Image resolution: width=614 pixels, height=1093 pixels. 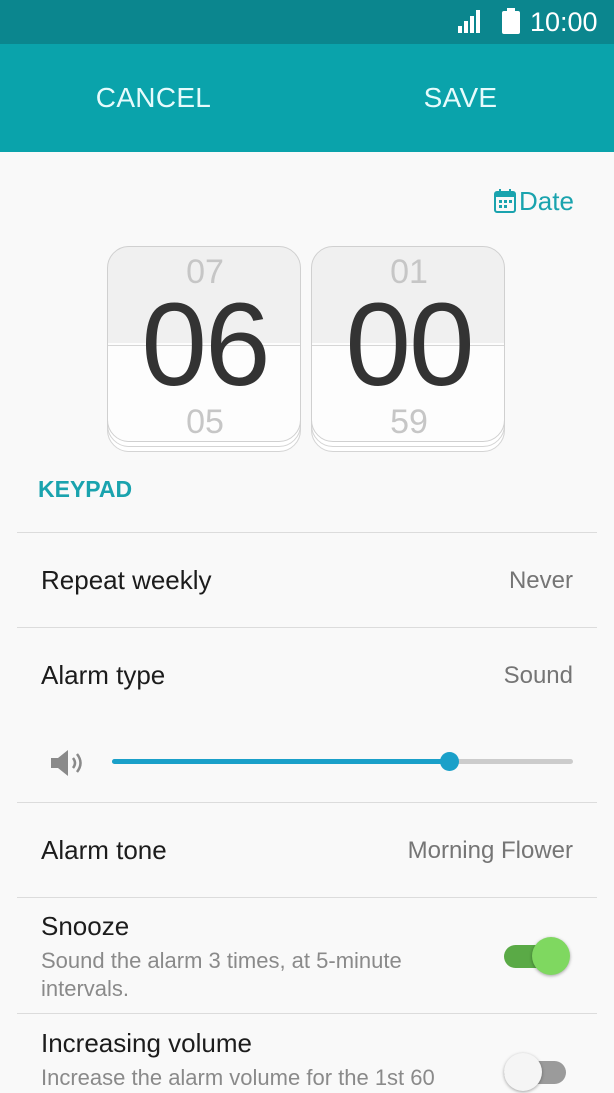 I want to click on status-time: 10:00, so click(x=564, y=22).